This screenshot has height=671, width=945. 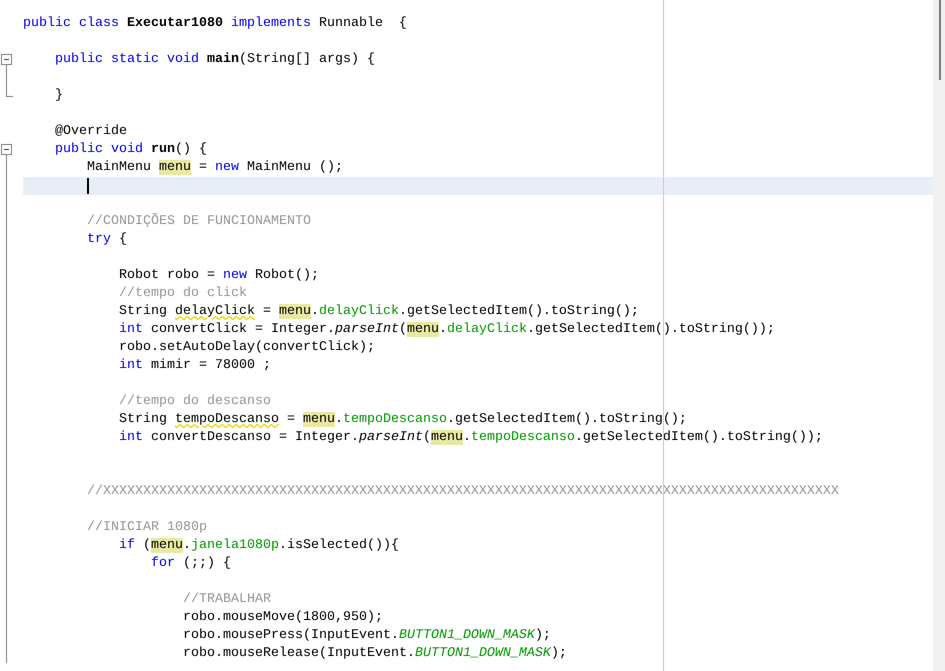 I want to click on code-line: public void run() {, so click(x=131, y=150).